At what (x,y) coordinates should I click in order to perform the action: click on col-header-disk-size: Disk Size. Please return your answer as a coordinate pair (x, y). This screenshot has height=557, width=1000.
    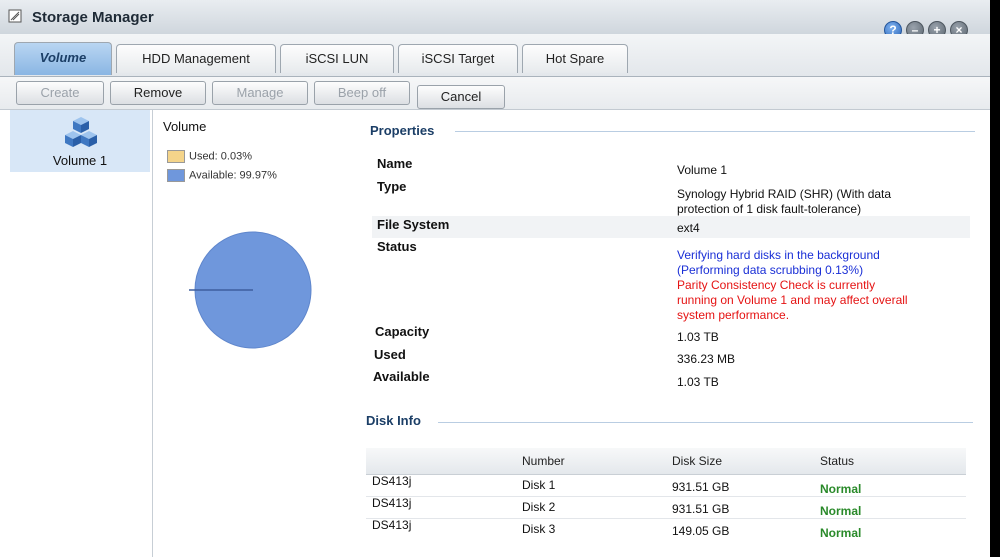
    Looking at the image, I should click on (697, 461).